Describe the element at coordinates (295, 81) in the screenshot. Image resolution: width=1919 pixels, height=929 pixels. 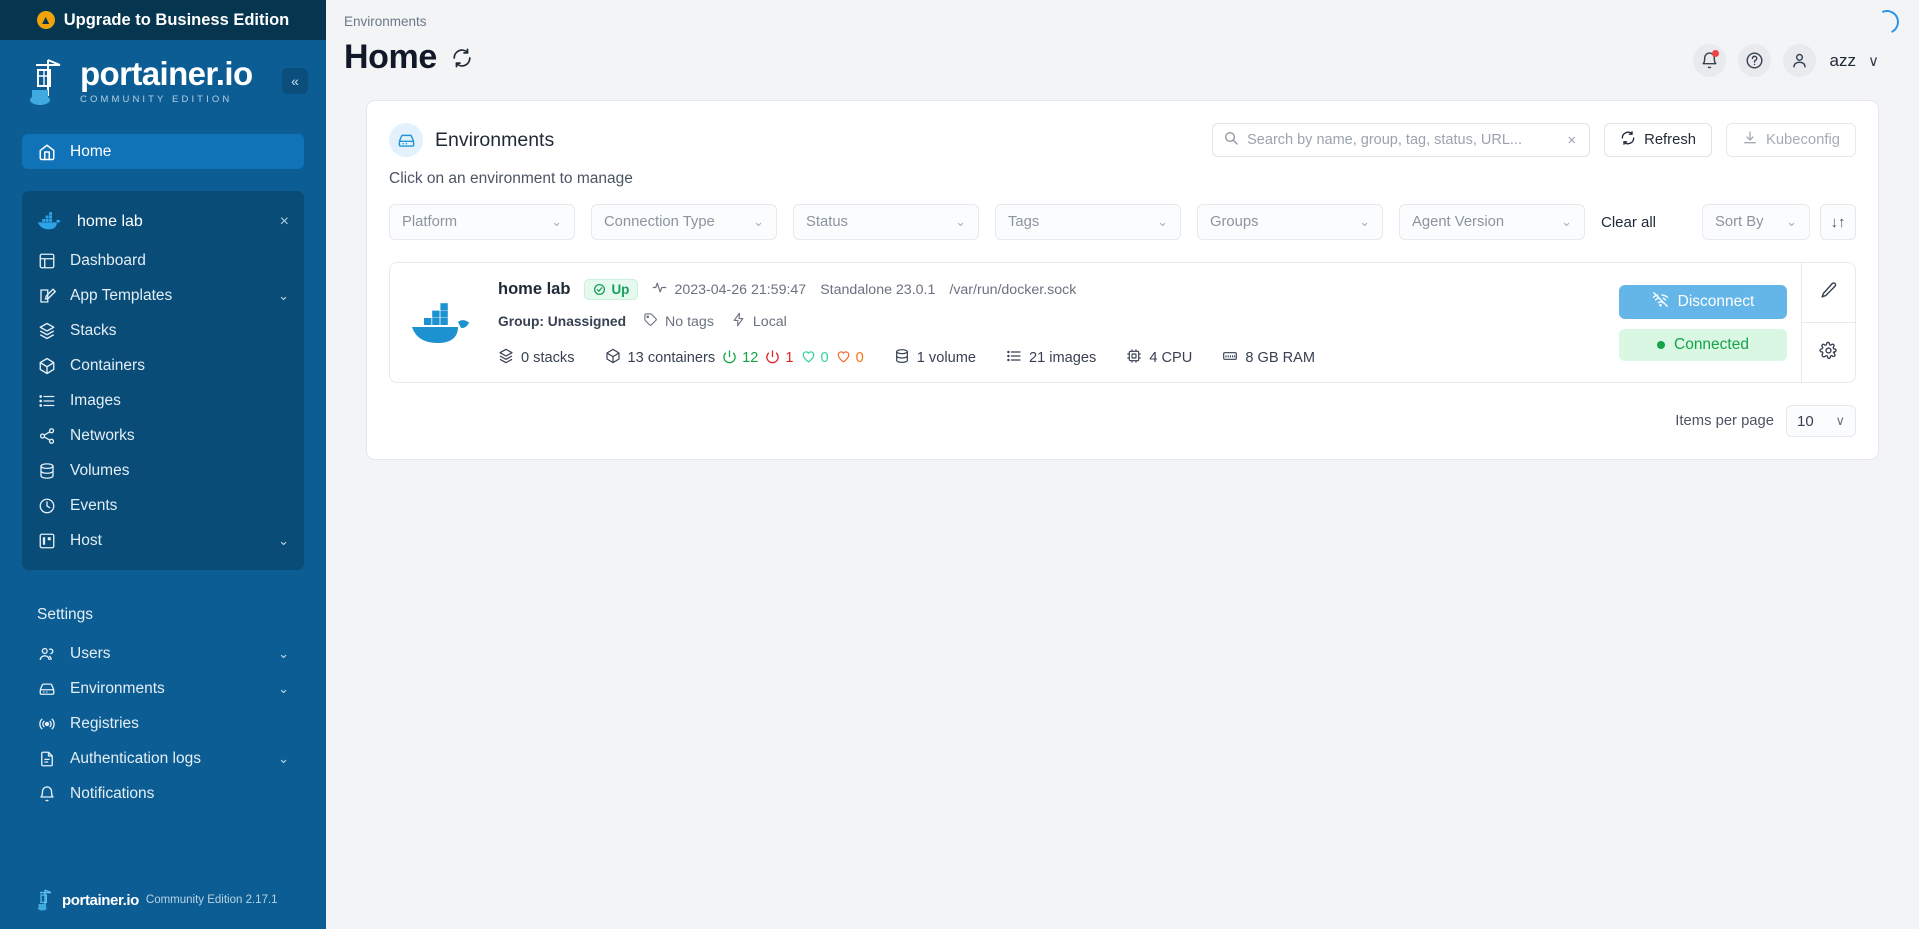
I see `sidebar-collapse-button: «` at that location.